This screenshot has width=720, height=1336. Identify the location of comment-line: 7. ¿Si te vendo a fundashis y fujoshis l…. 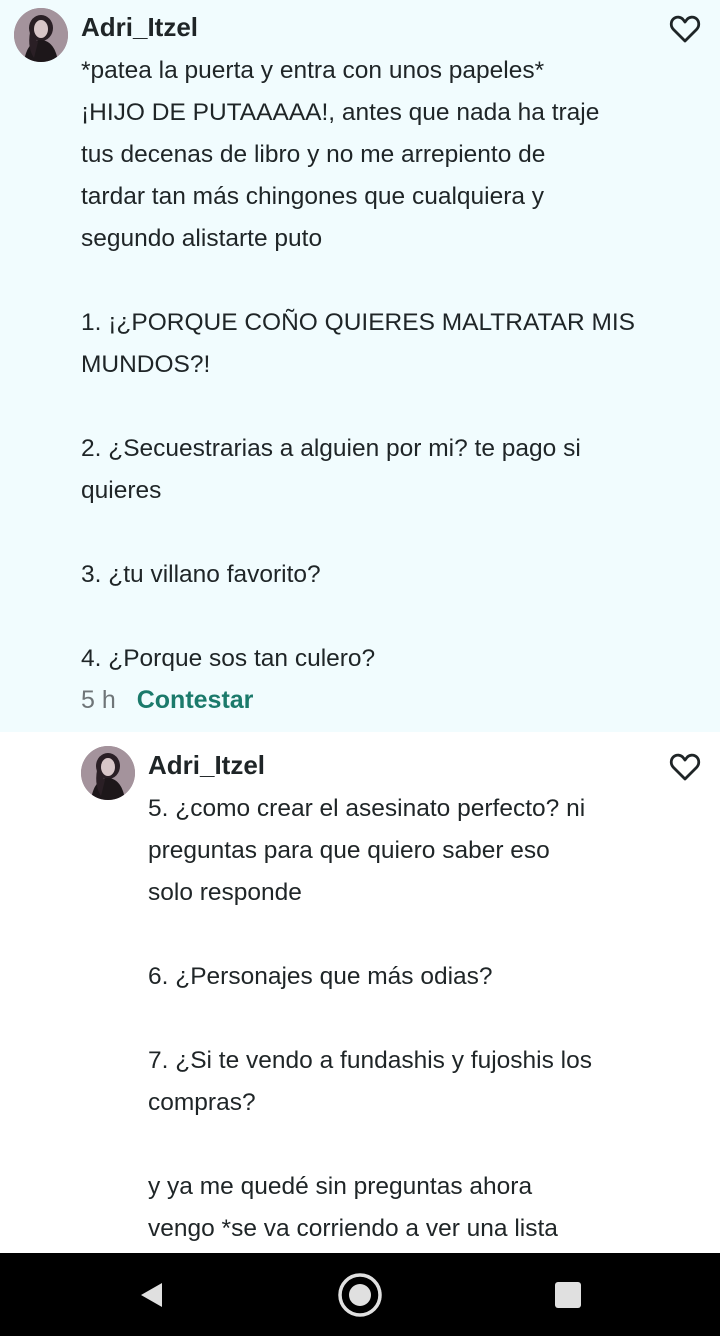
(370, 1060).